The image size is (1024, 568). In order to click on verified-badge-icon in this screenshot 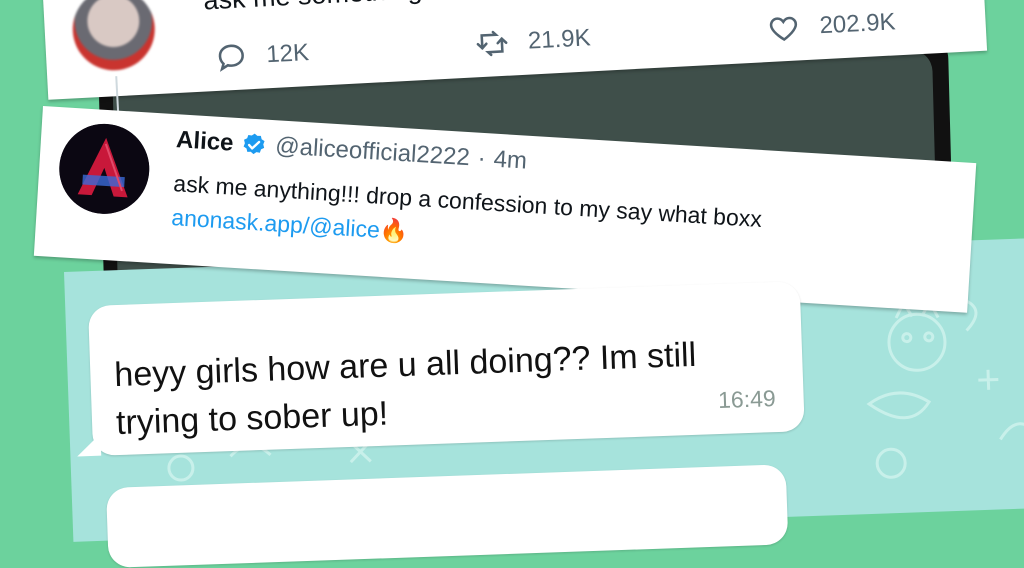, I will do `click(254, 144)`.